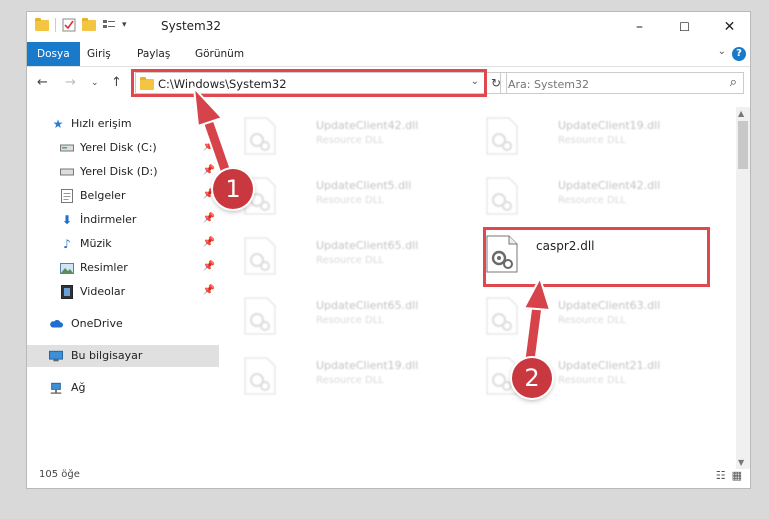  I want to click on file-item: UpdateClient63.dll Resource DLL, so click(601, 318).